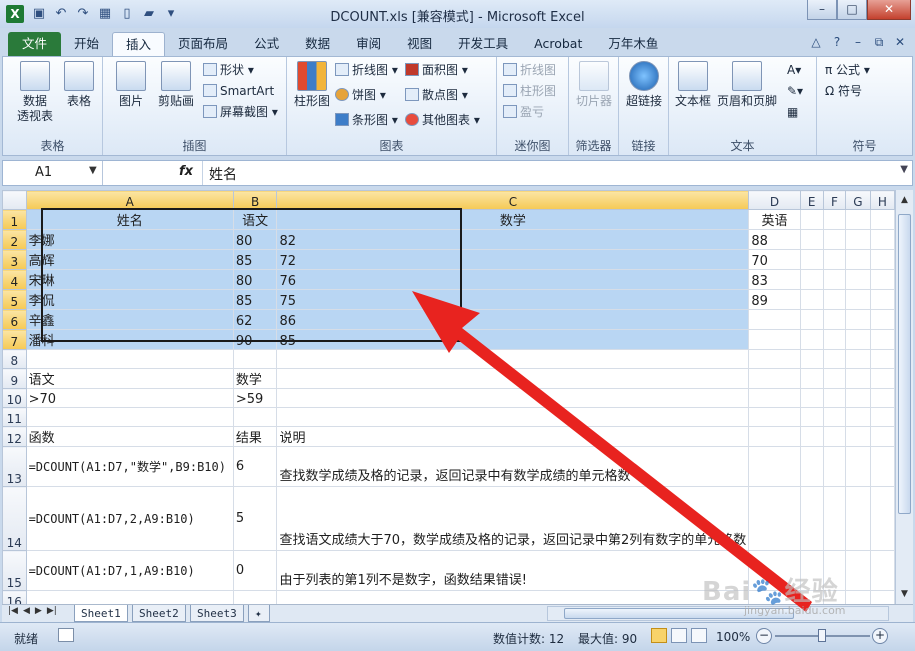 The image size is (915, 651). What do you see at coordinates (811, 319) in the screenshot?
I see `cell-e6` at bounding box center [811, 319].